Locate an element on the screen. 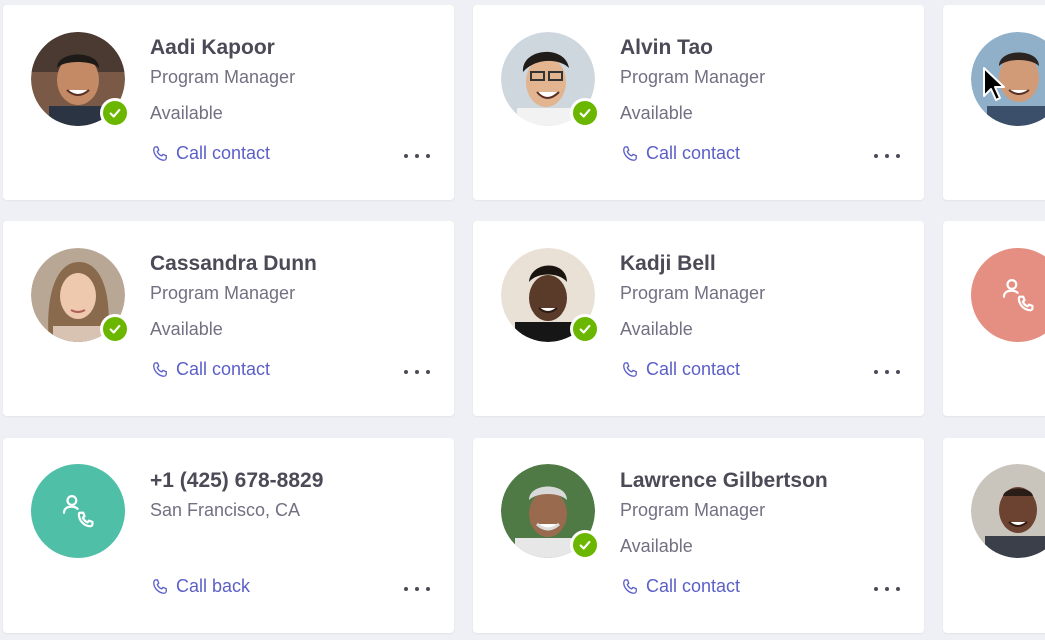 This screenshot has height=640, width=1045. contact-name: Alvin Tao is located at coordinates (666, 47).